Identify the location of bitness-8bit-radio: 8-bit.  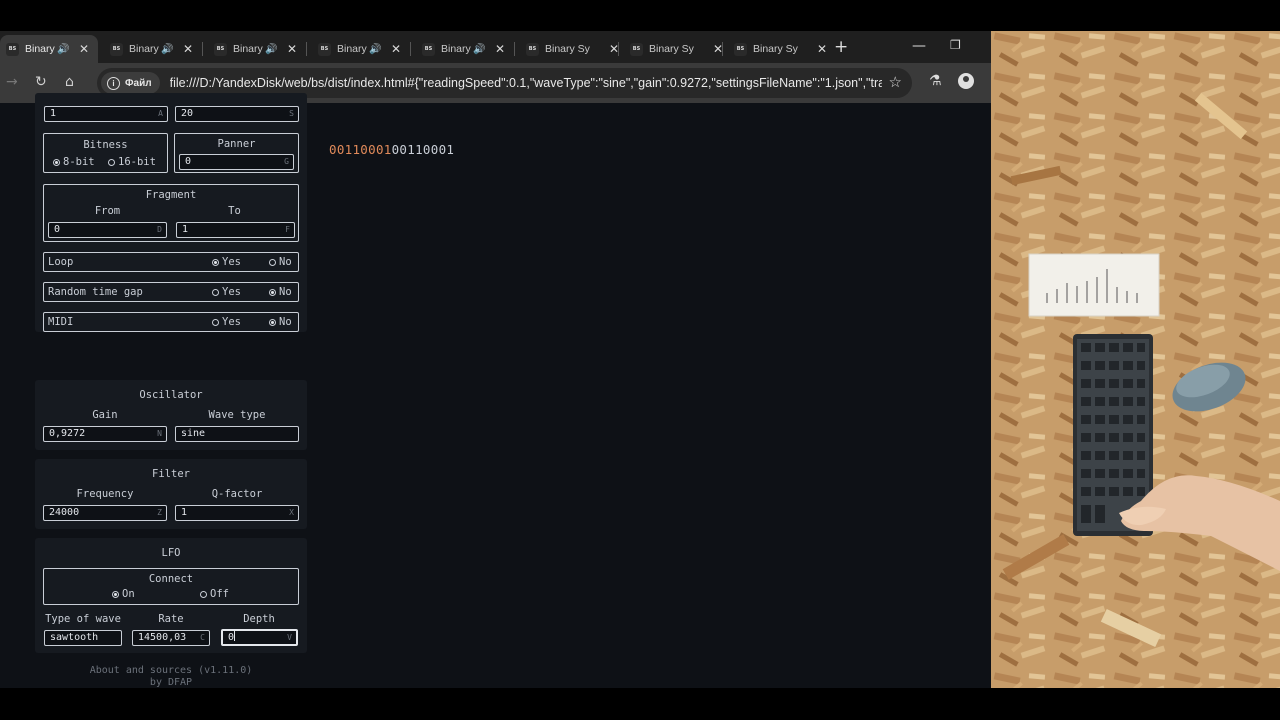
(74, 162).